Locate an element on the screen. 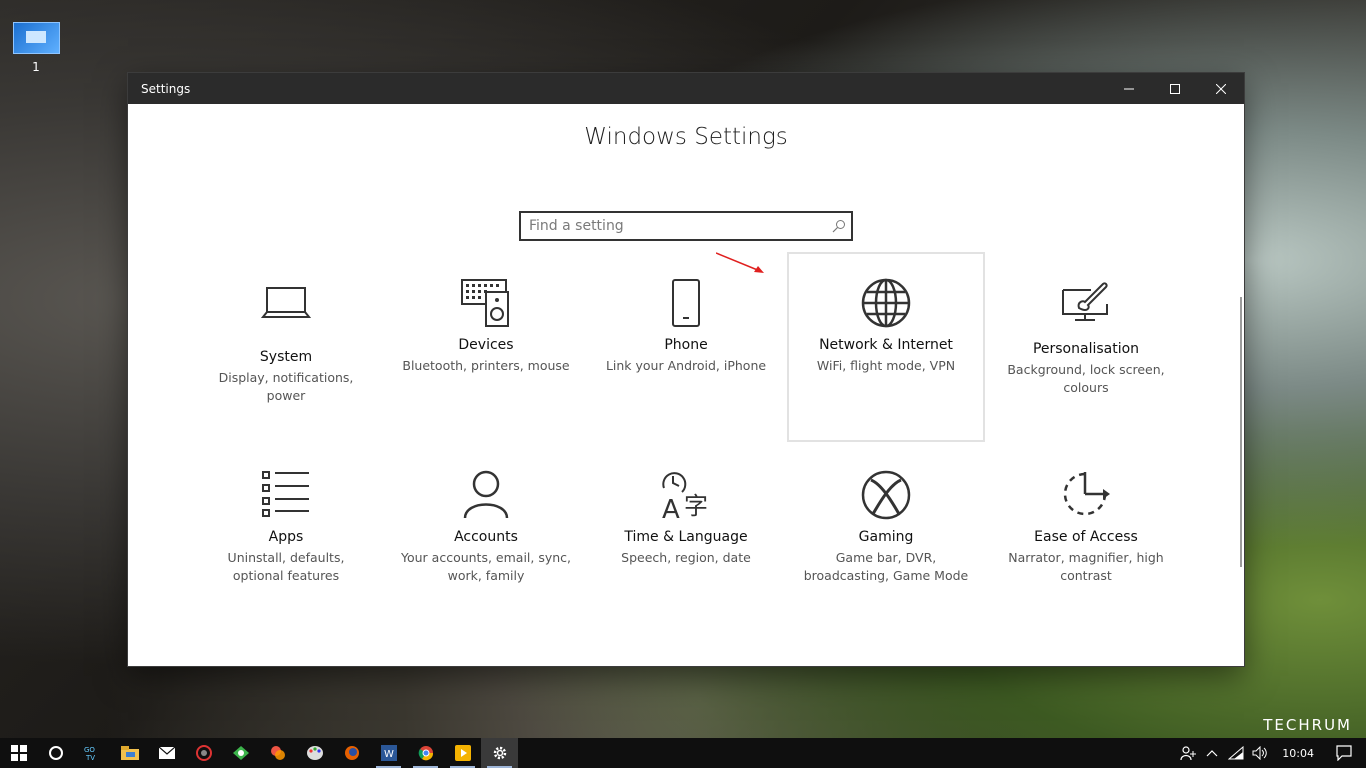  tile-label: Devices is located at coordinates (486, 345).